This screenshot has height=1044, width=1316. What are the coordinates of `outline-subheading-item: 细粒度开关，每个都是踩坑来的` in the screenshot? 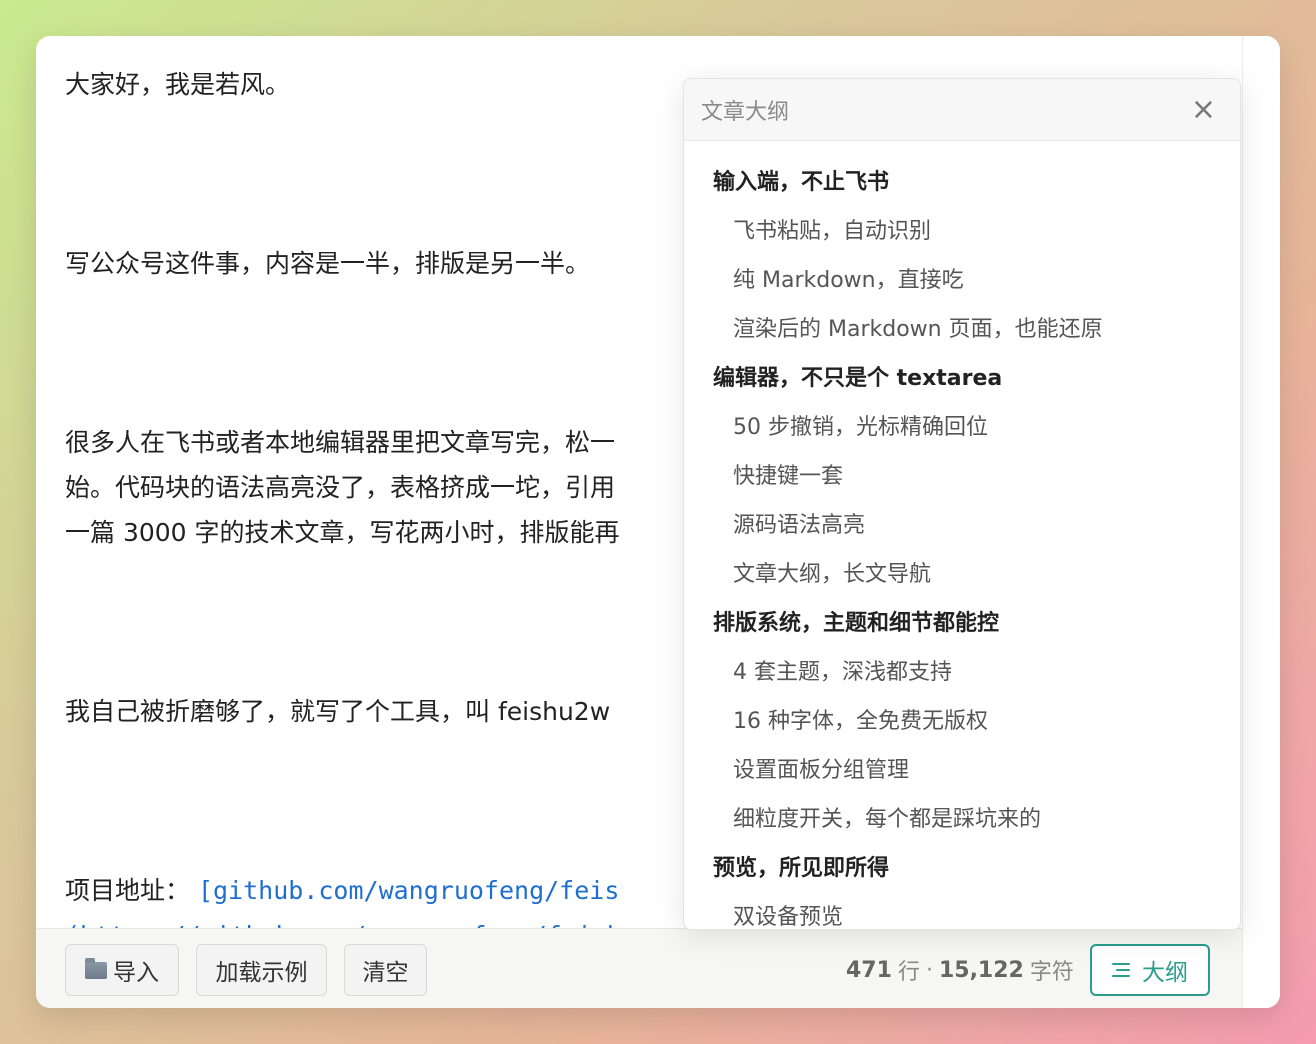 It's located at (962, 816).